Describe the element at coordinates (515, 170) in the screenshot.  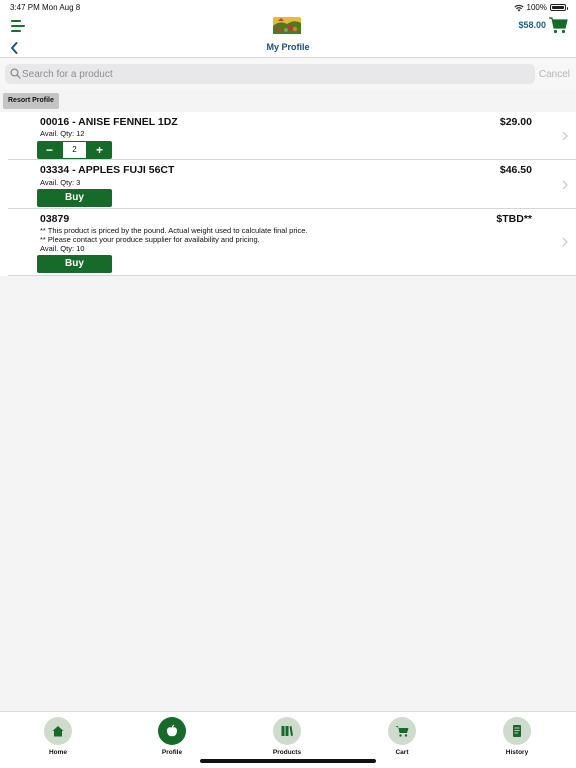
I see `product-price: $46.50` at that location.